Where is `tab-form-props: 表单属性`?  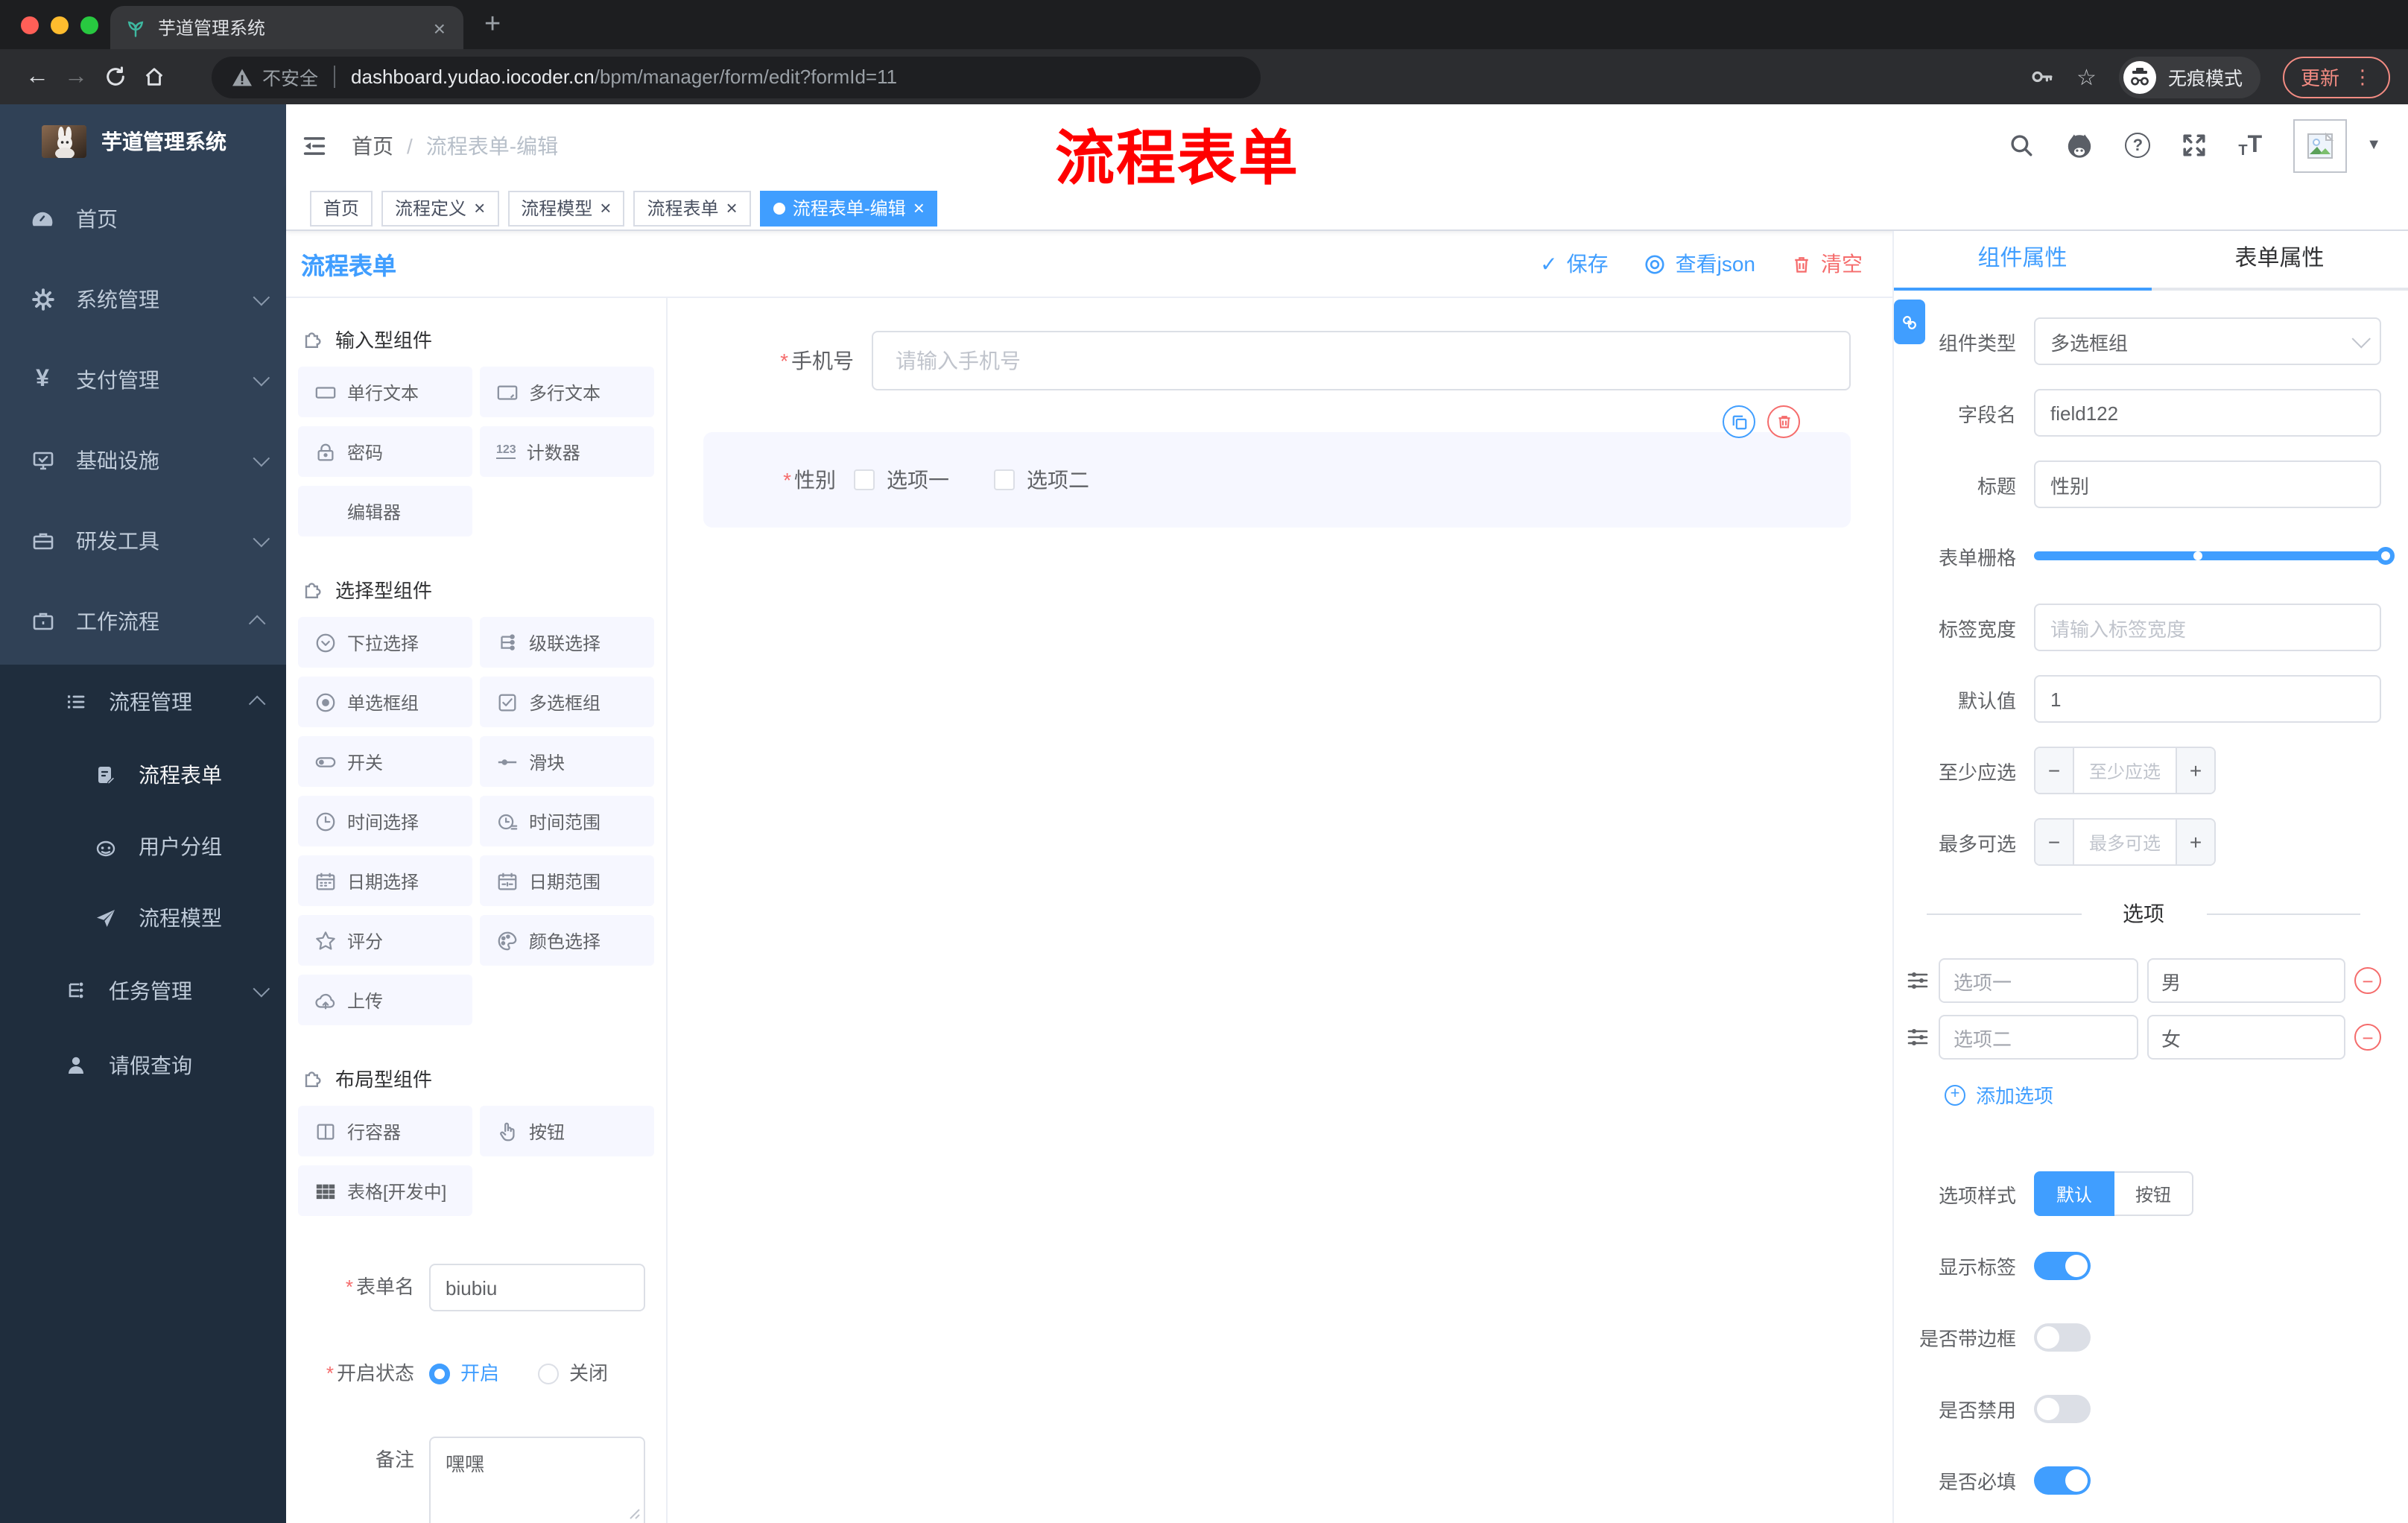
tab-form-props: 表单属性 is located at coordinates (2279, 260).